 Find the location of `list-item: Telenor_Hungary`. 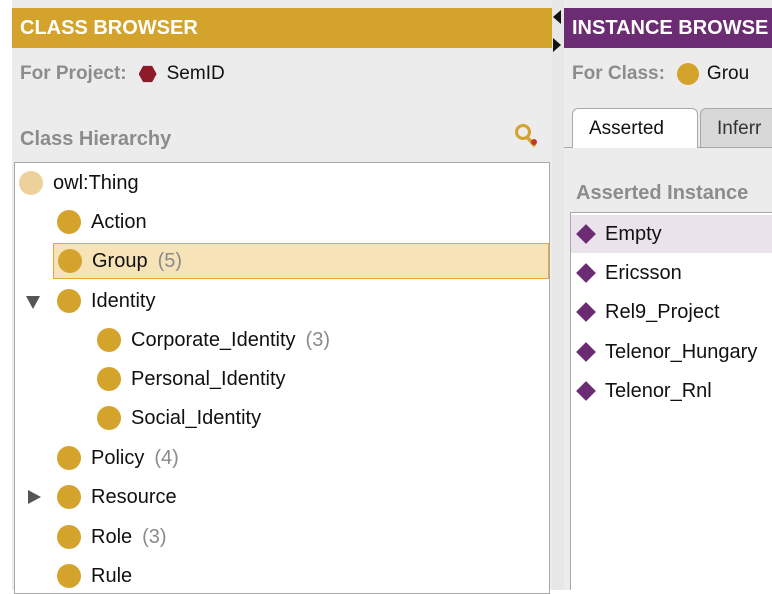

list-item: Telenor_Hungary is located at coordinates (671, 352).